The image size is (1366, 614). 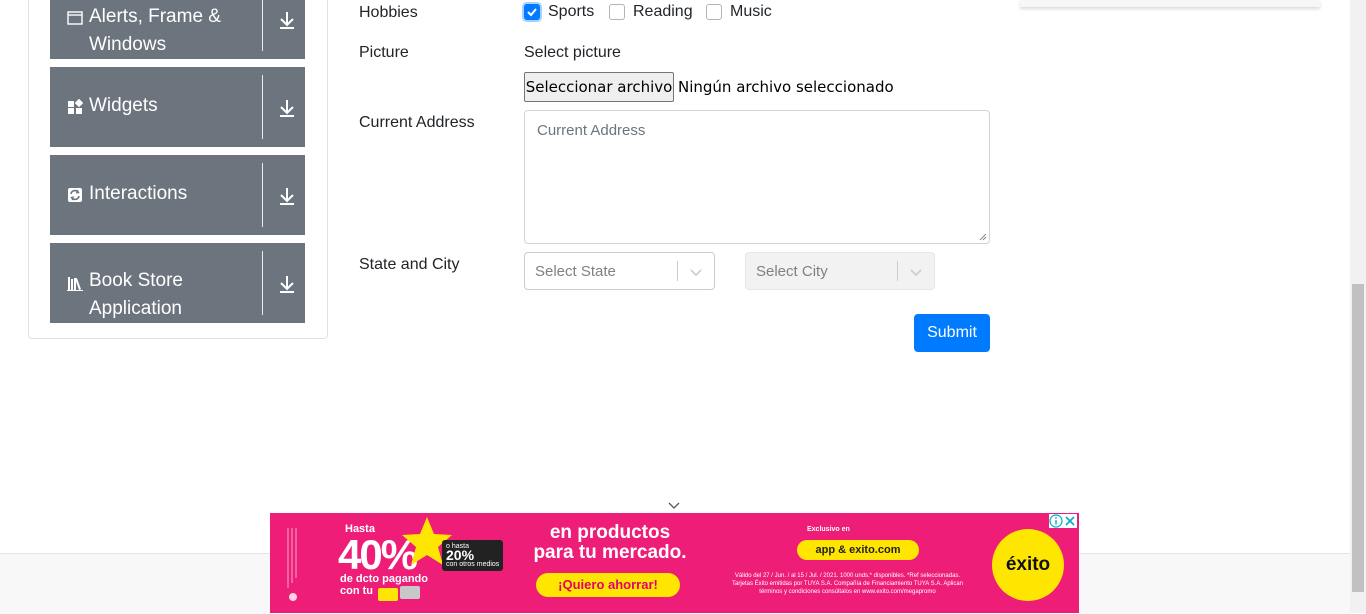 I want to click on exito-logo: éxito, so click(x=1028, y=565).